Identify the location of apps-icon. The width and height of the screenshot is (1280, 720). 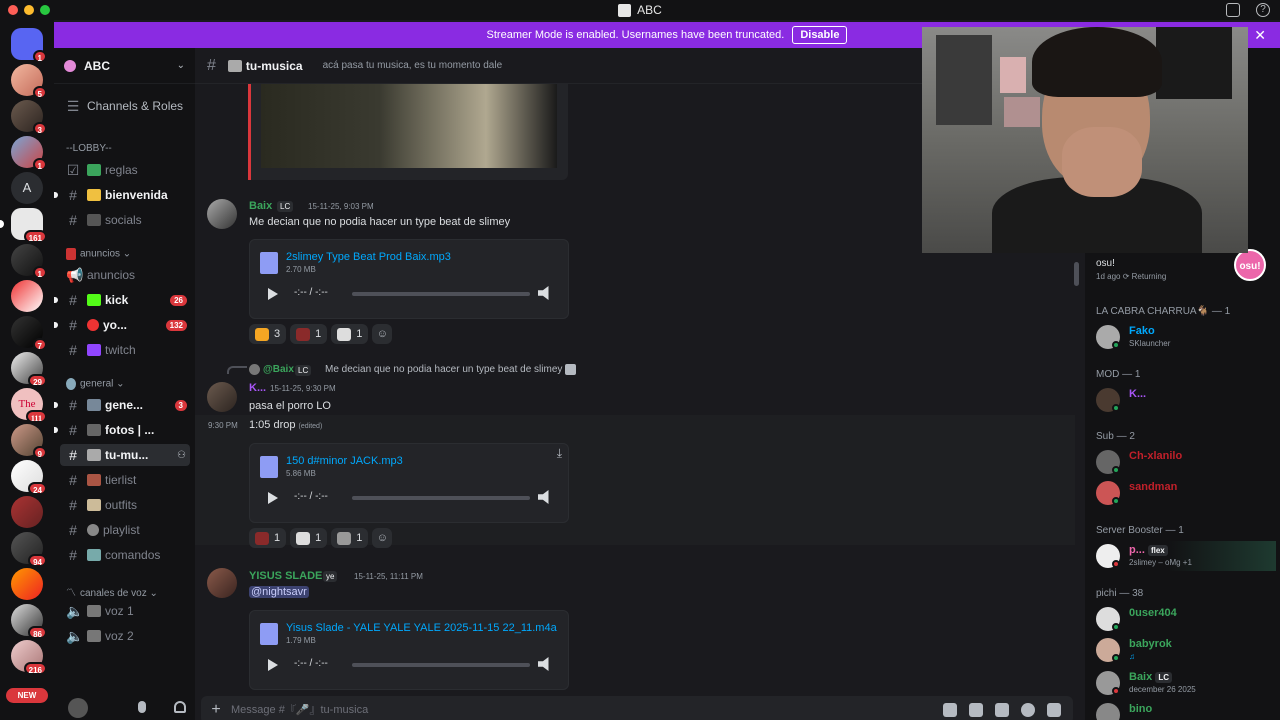
(1054, 710).